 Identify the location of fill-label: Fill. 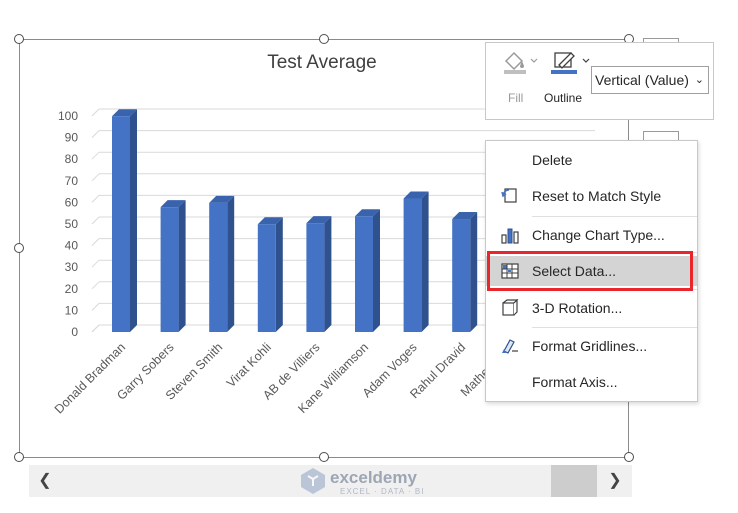
(516, 98).